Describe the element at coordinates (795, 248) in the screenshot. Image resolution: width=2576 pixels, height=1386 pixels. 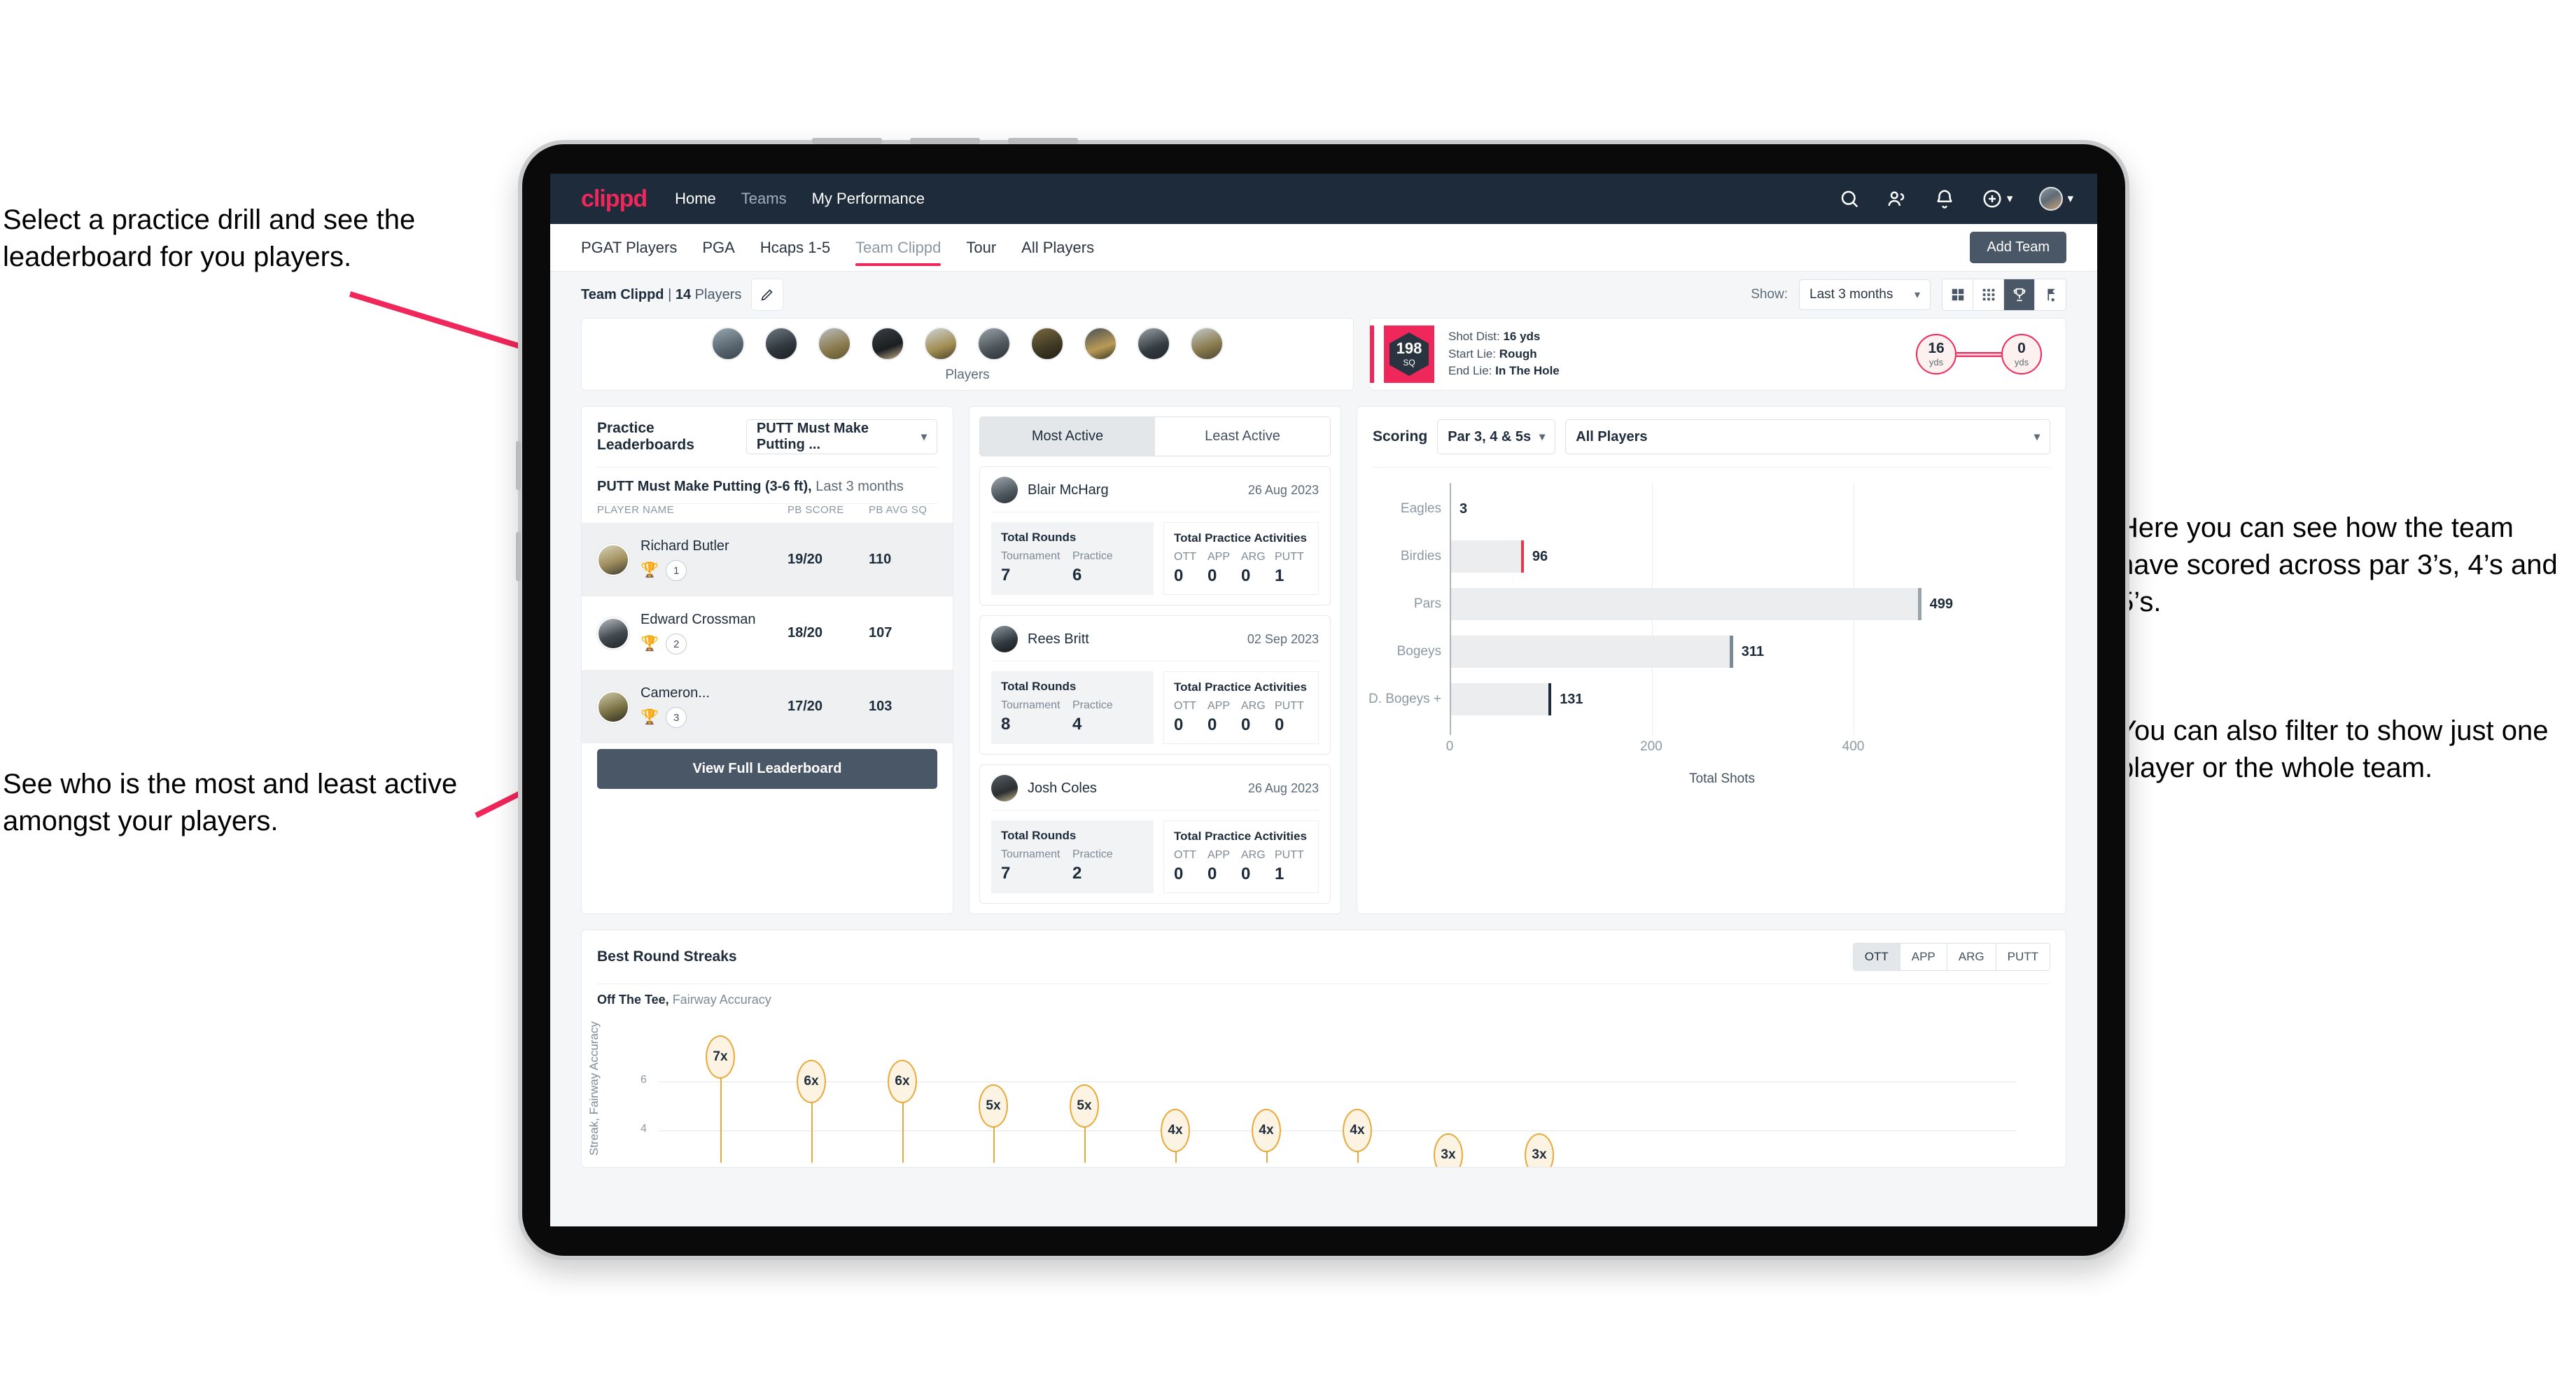
I see `tab-hcaps-1-5: Hcaps 1-5` at that location.